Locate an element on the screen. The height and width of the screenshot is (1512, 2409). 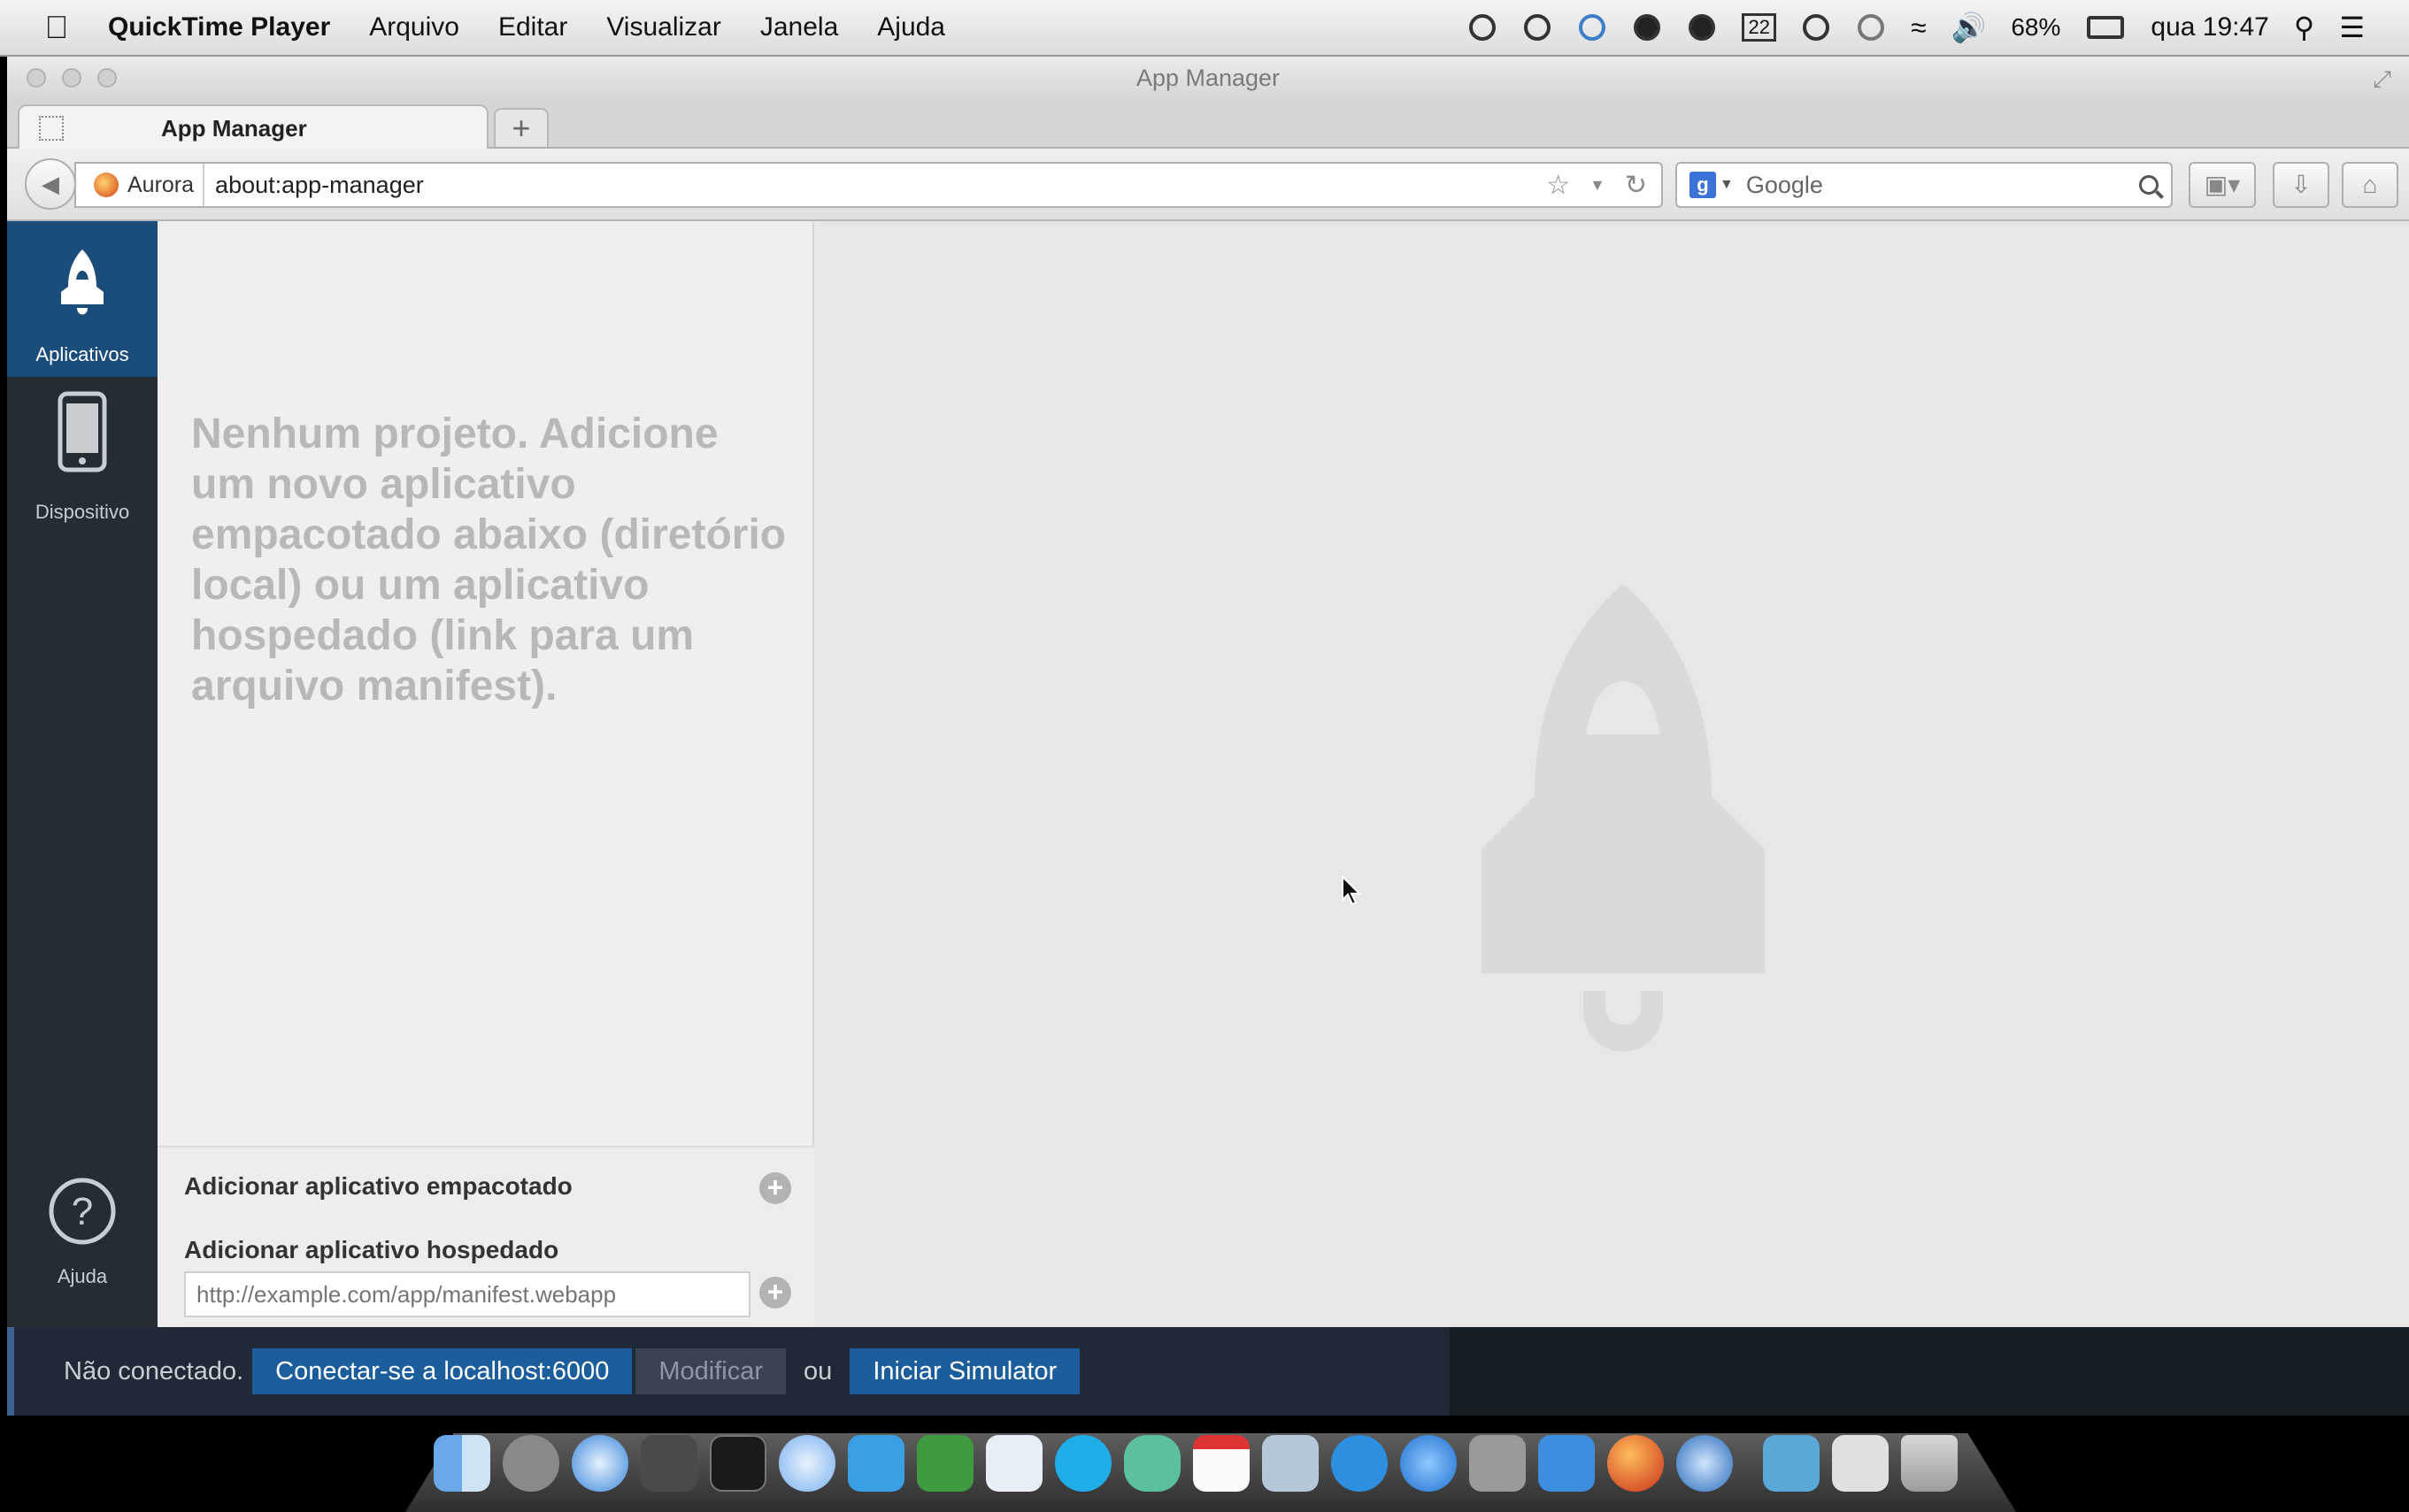
trash-icon is located at coordinates (1929, 1463).